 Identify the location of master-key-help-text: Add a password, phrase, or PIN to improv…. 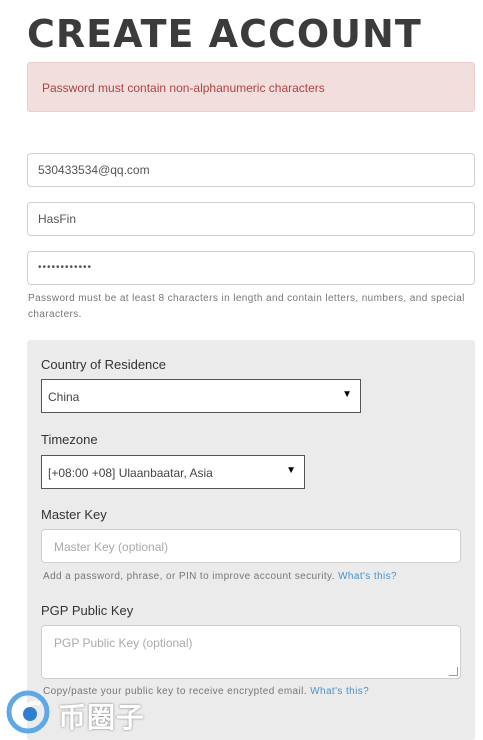
(189, 576).